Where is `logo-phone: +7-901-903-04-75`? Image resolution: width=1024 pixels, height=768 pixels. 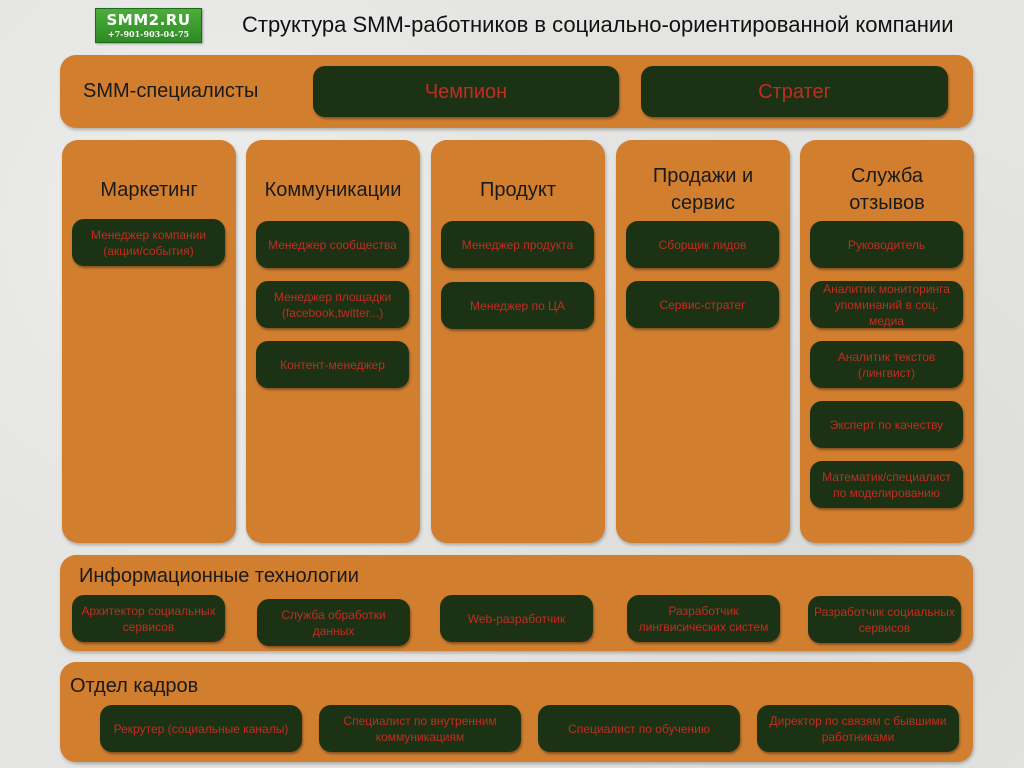 logo-phone: +7-901-903-04-75 is located at coordinates (148, 34).